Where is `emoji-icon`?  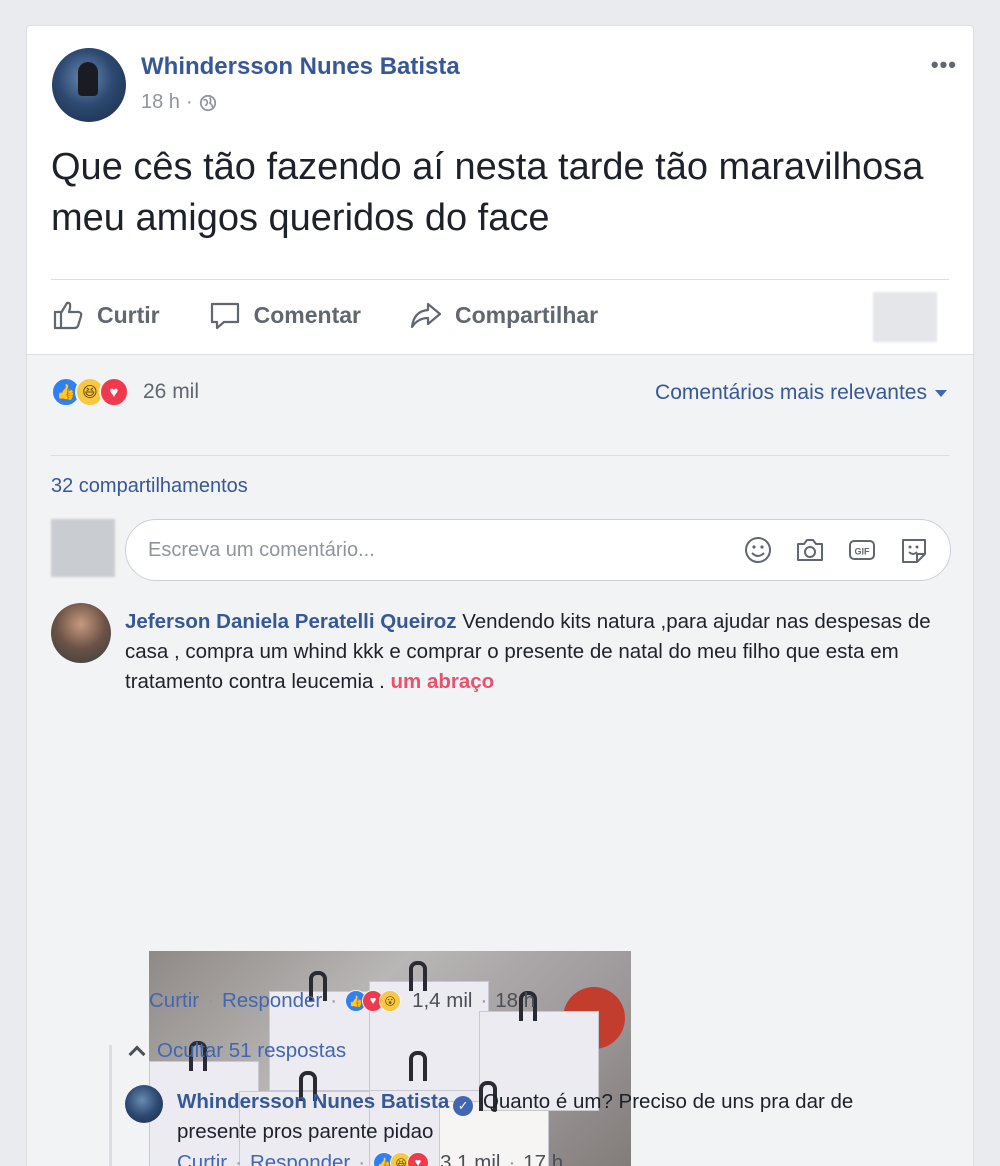
emoji-icon is located at coordinates (758, 550).